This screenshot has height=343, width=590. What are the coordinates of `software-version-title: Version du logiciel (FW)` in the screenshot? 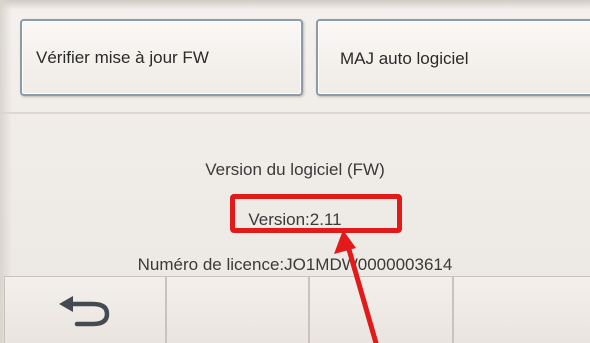 It's located at (295, 169).